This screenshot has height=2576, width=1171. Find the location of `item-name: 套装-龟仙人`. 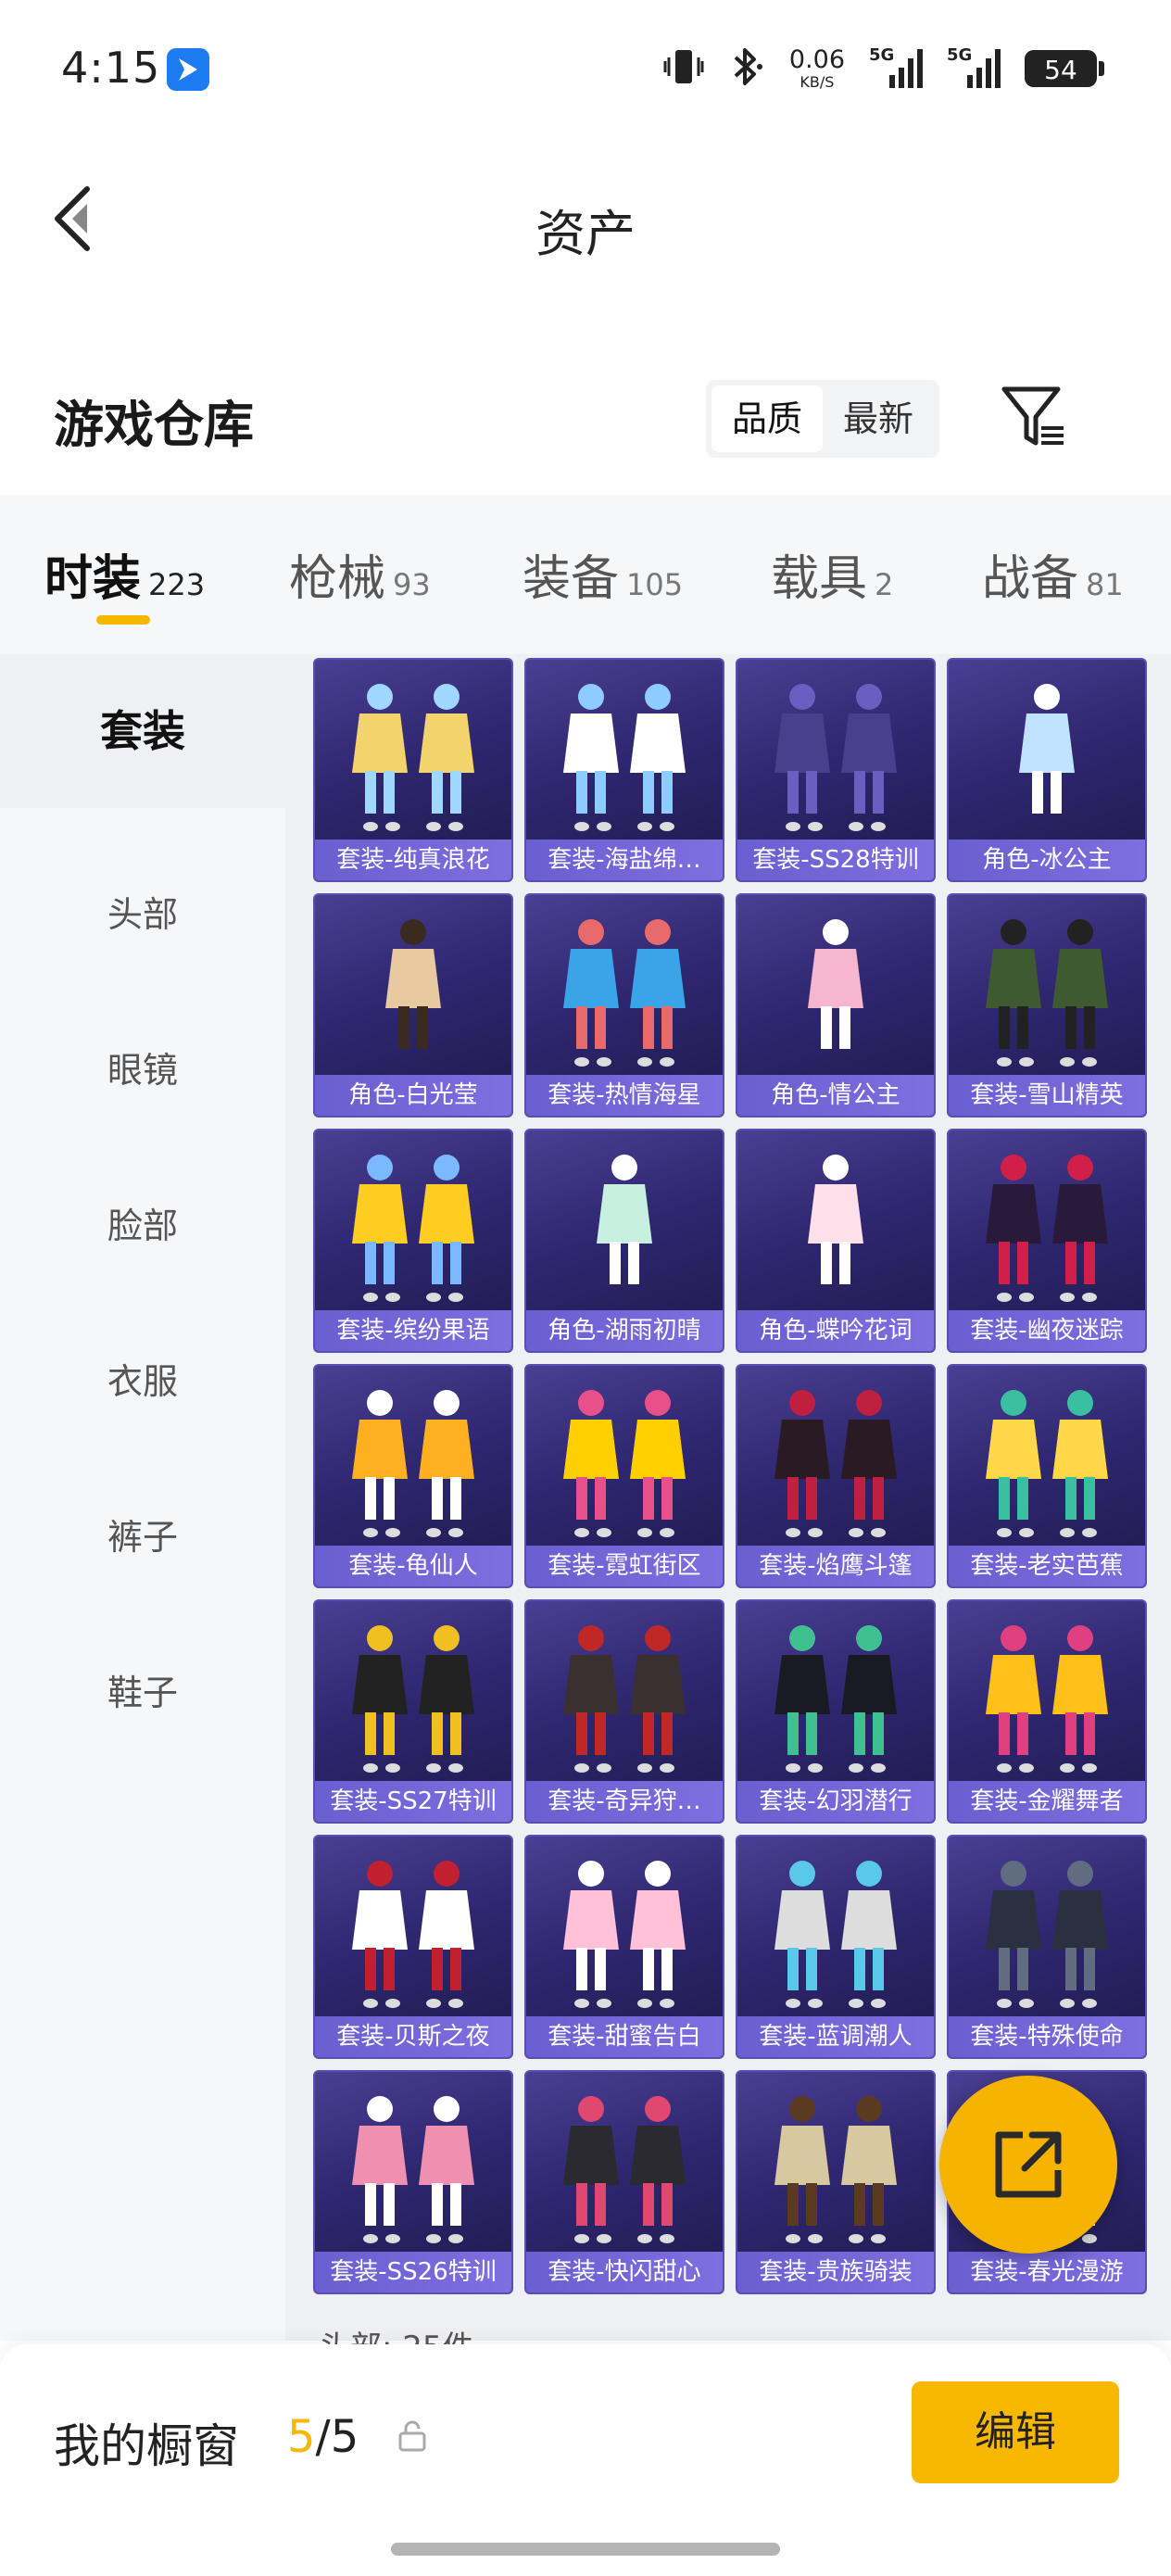

item-name: 套装-龟仙人 is located at coordinates (413, 1566).